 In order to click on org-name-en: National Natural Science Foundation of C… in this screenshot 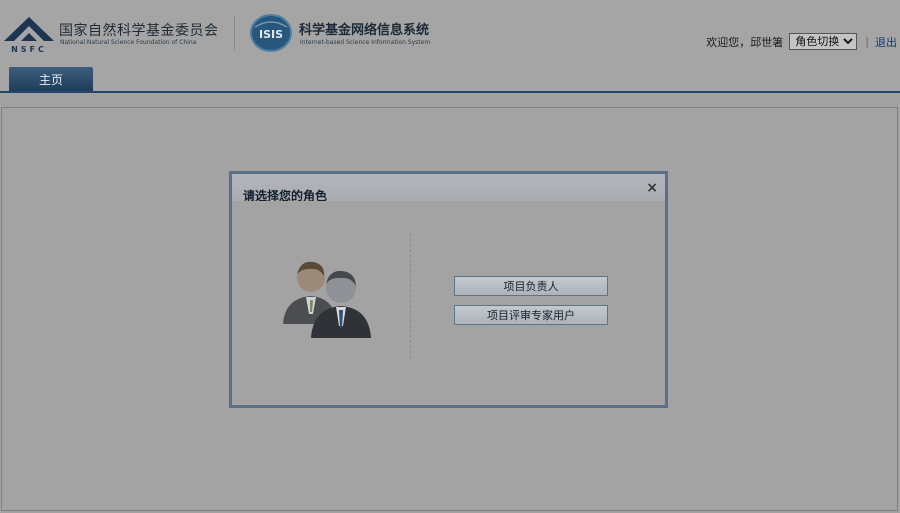, I will do `click(128, 42)`.